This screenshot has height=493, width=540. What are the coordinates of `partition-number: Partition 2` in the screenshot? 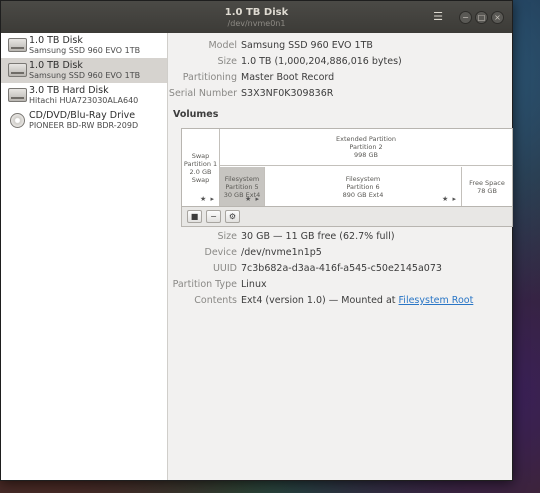 It's located at (366, 147).